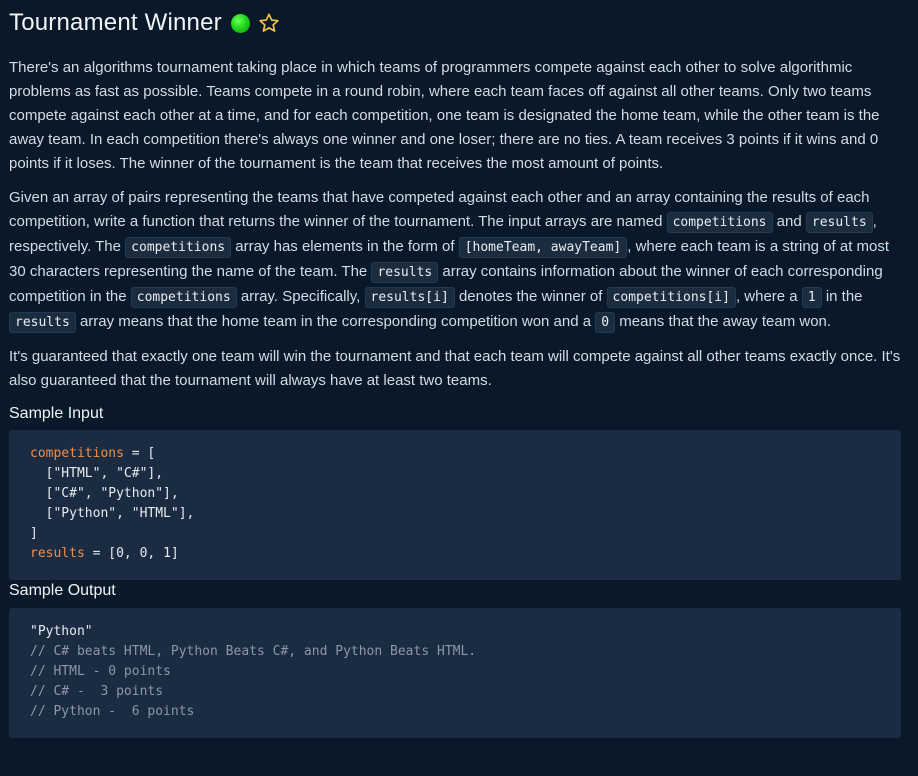 The width and height of the screenshot is (918, 776). I want to click on code-variable: competitions, so click(77, 453).